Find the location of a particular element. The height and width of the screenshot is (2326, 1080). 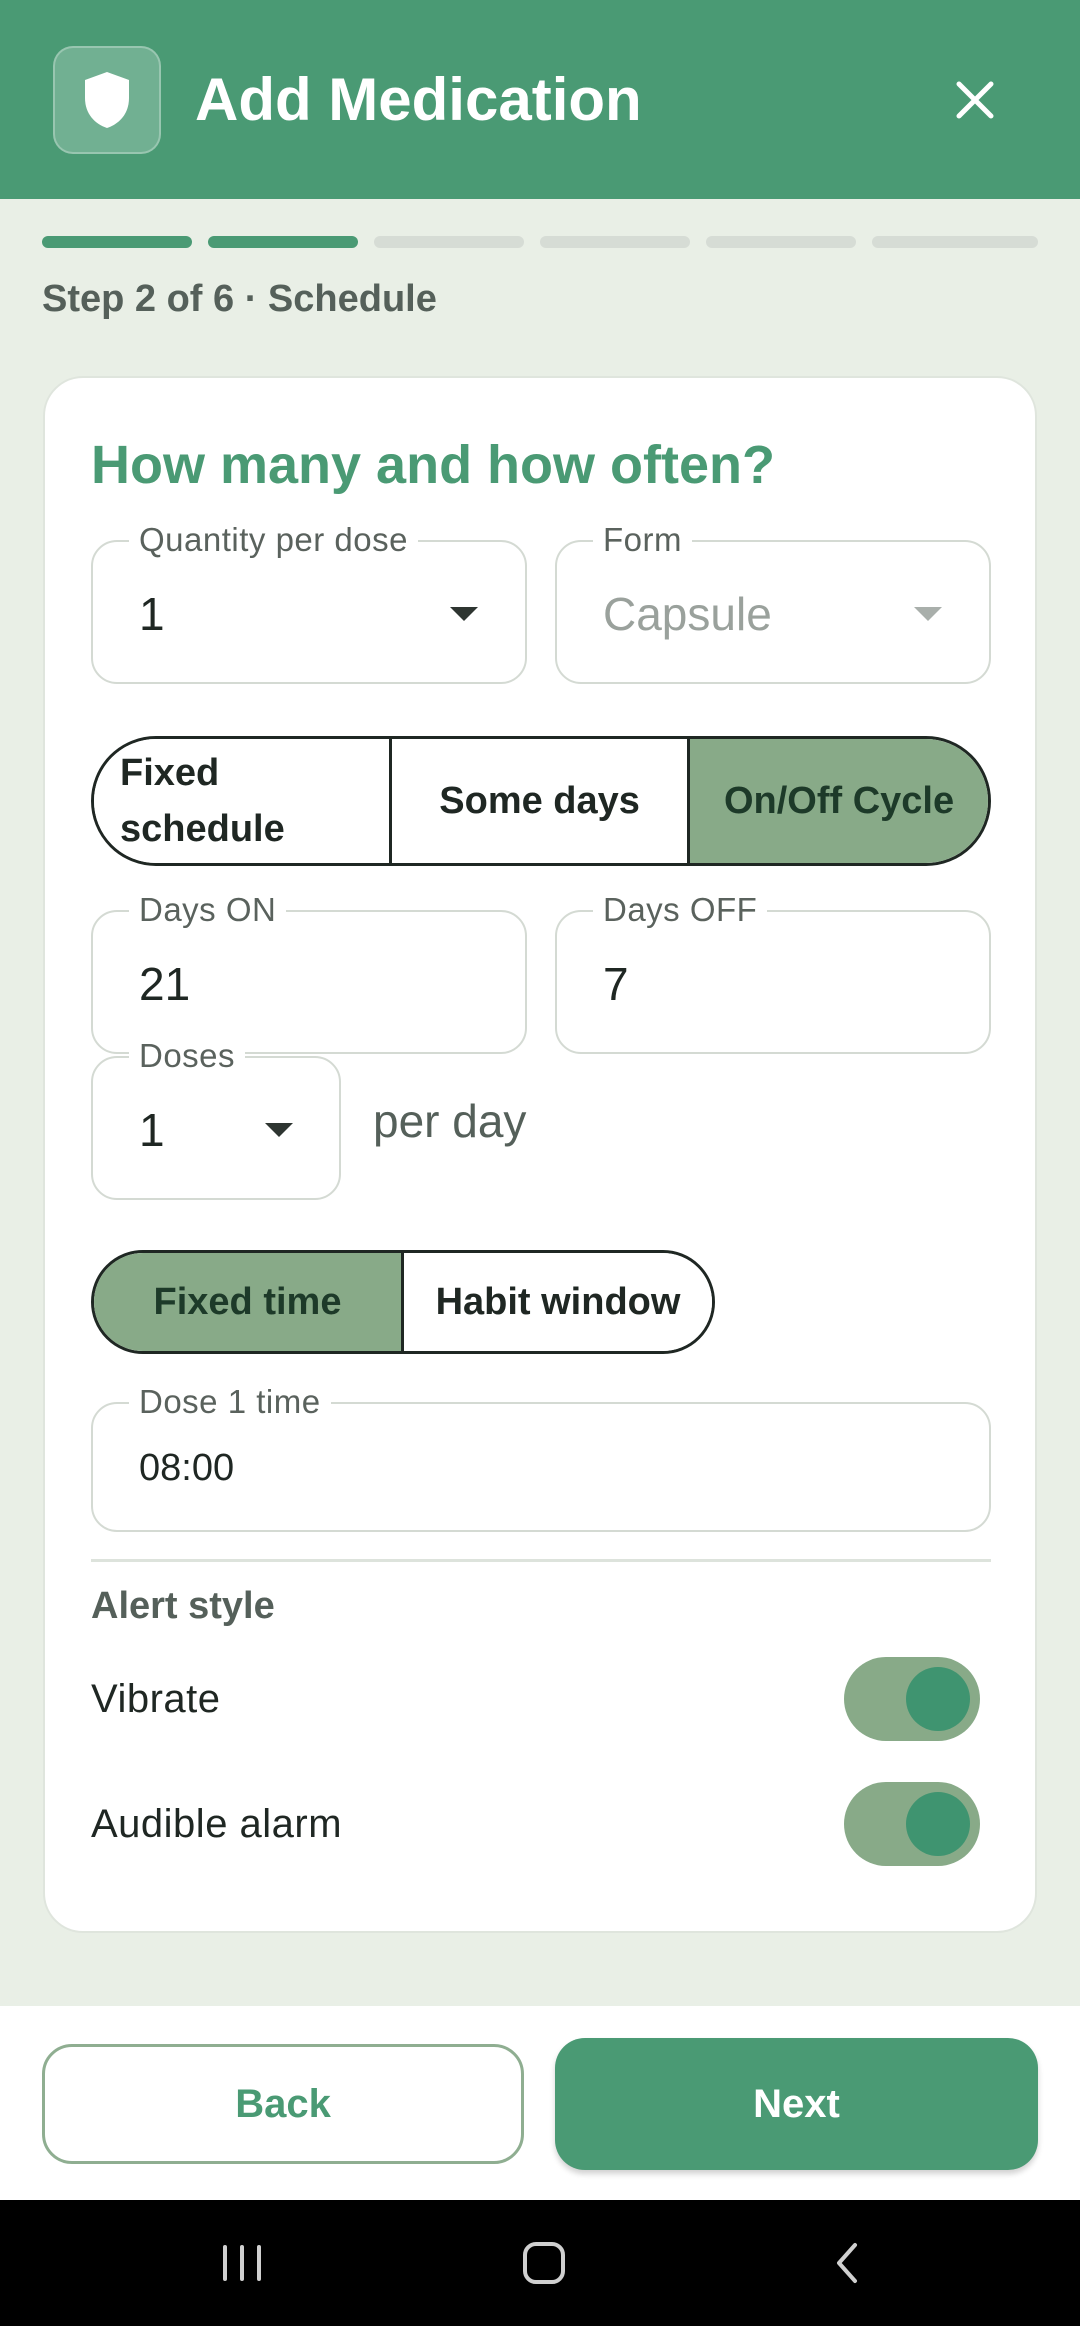

schedule-option-fixed: Fixed schedule is located at coordinates (243, 801).